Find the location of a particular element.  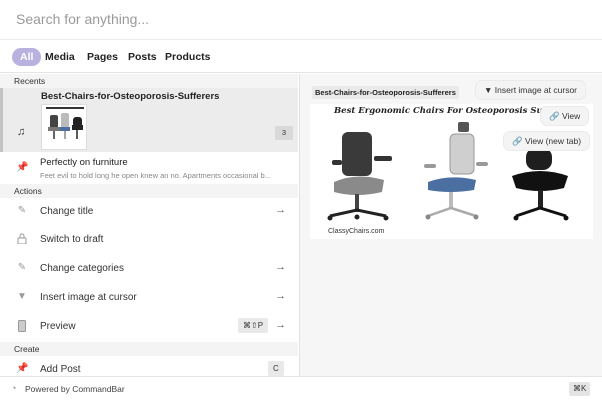

action-switch-to-draft: Switch to draft is located at coordinates (149, 240).